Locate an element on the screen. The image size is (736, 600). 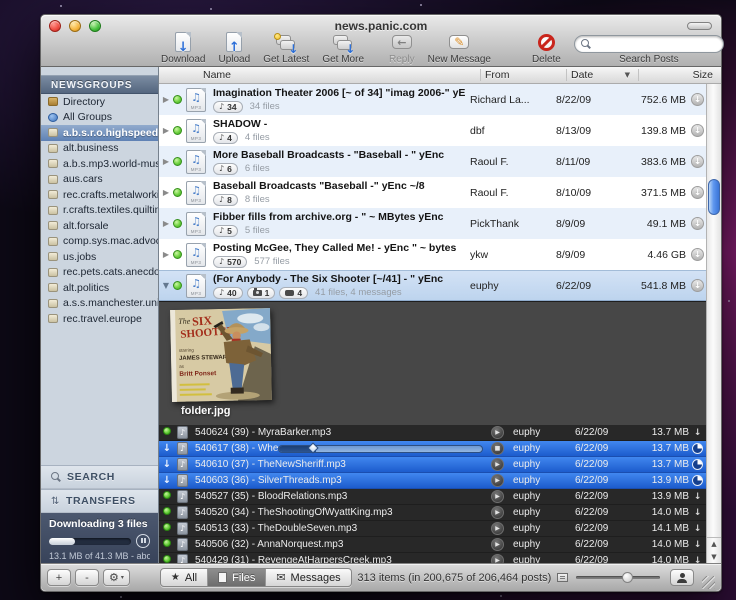
pause-button is located at coordinates (143, 541).